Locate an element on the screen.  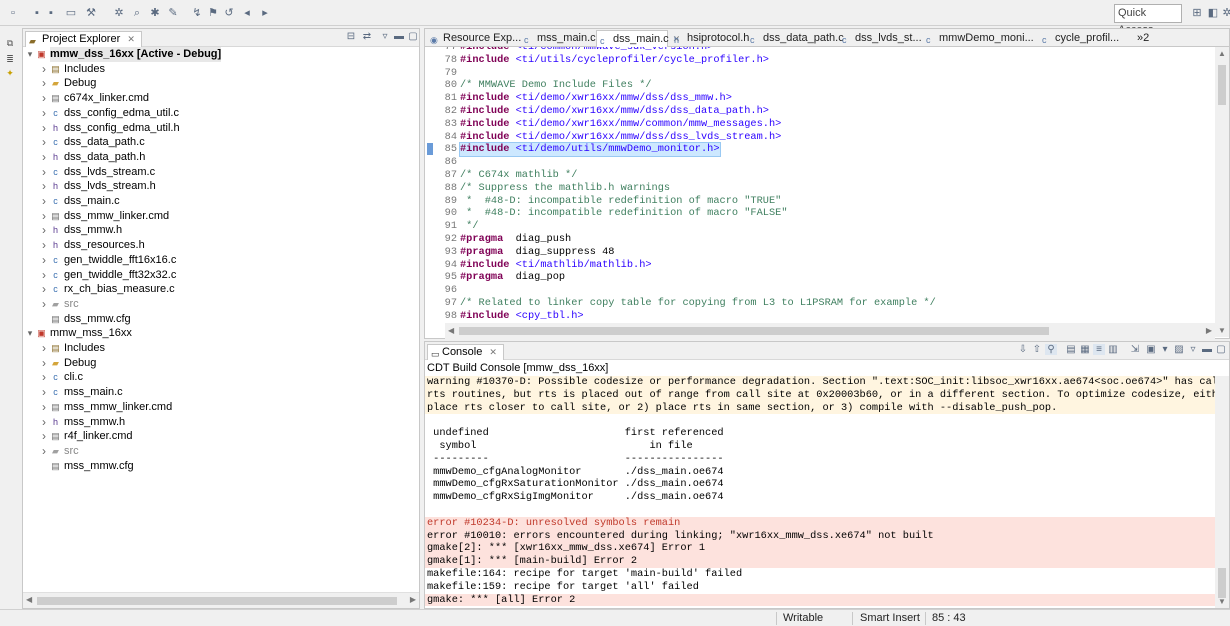
code-line: 96 is located at coordinates (820, 290).